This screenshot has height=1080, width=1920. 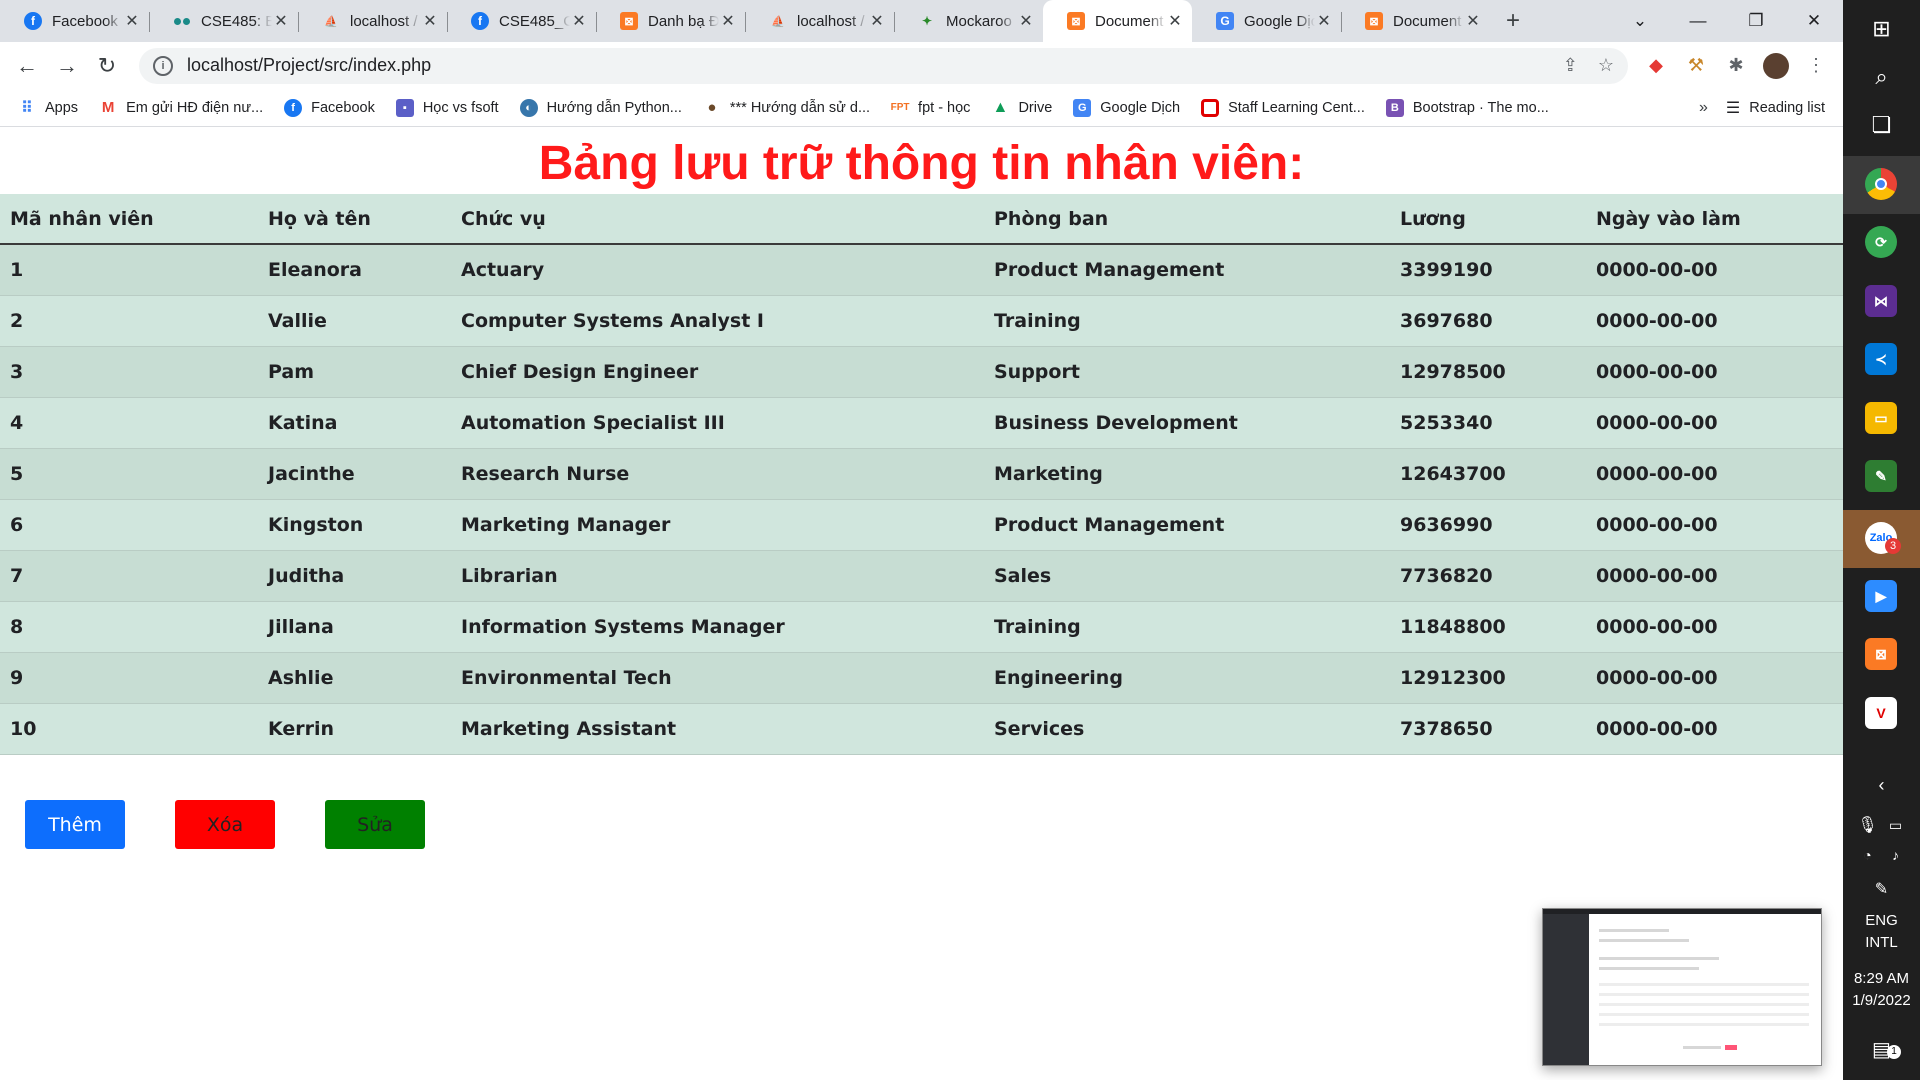 I want to click on tab-document-active: ⊠ Document ✕, so click(x=1117, y=21).